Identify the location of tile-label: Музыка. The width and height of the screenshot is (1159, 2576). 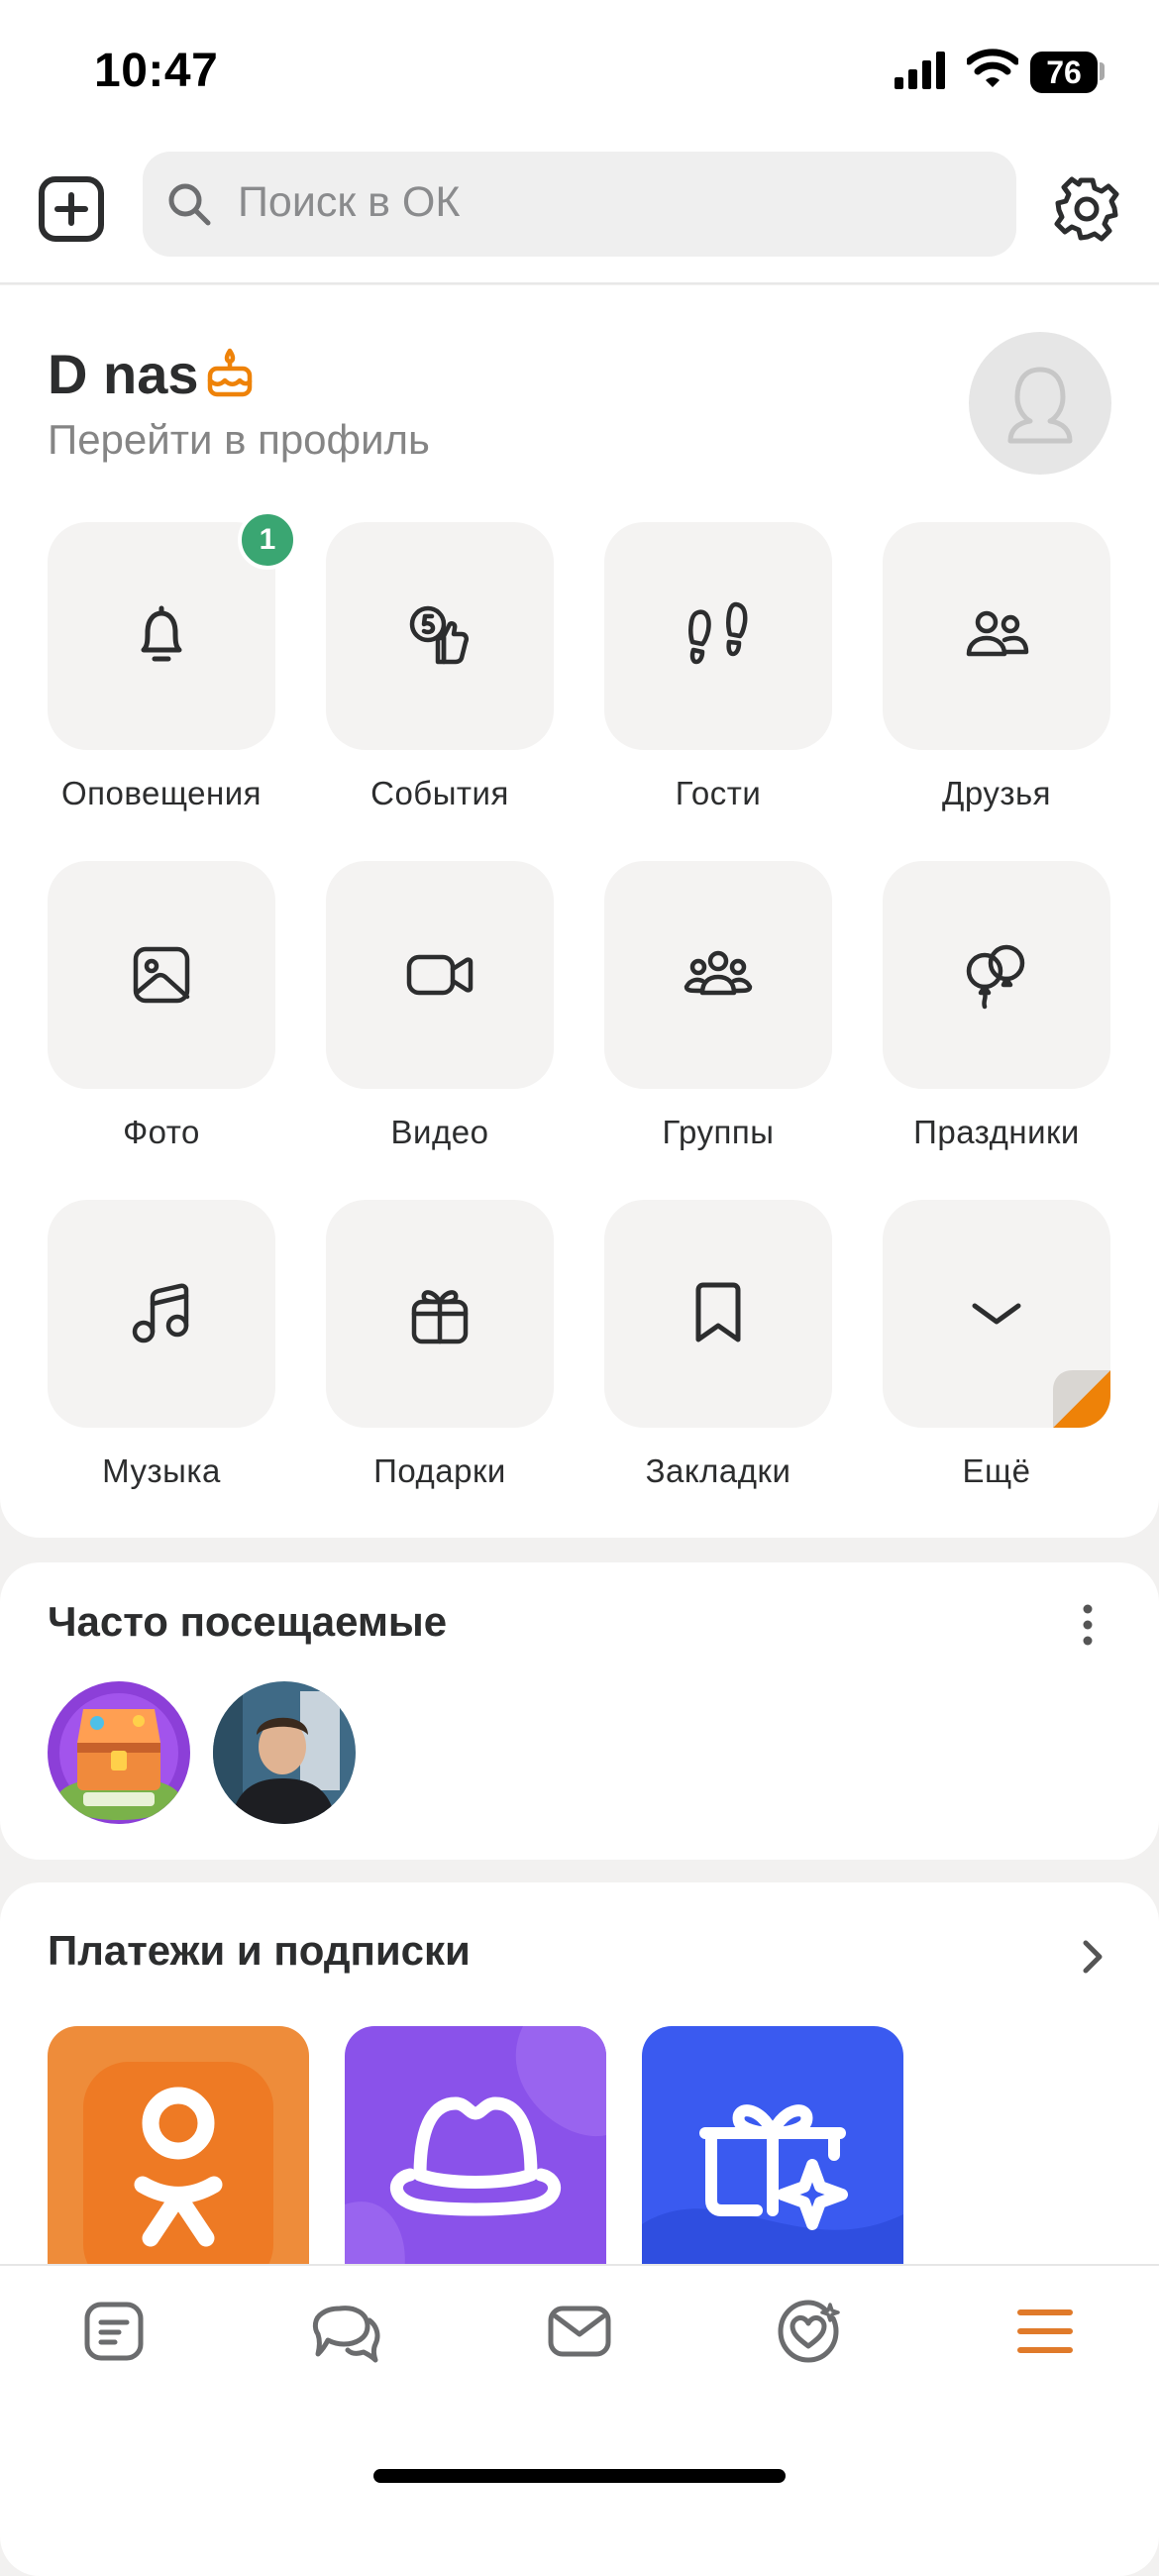
(162, 1470).